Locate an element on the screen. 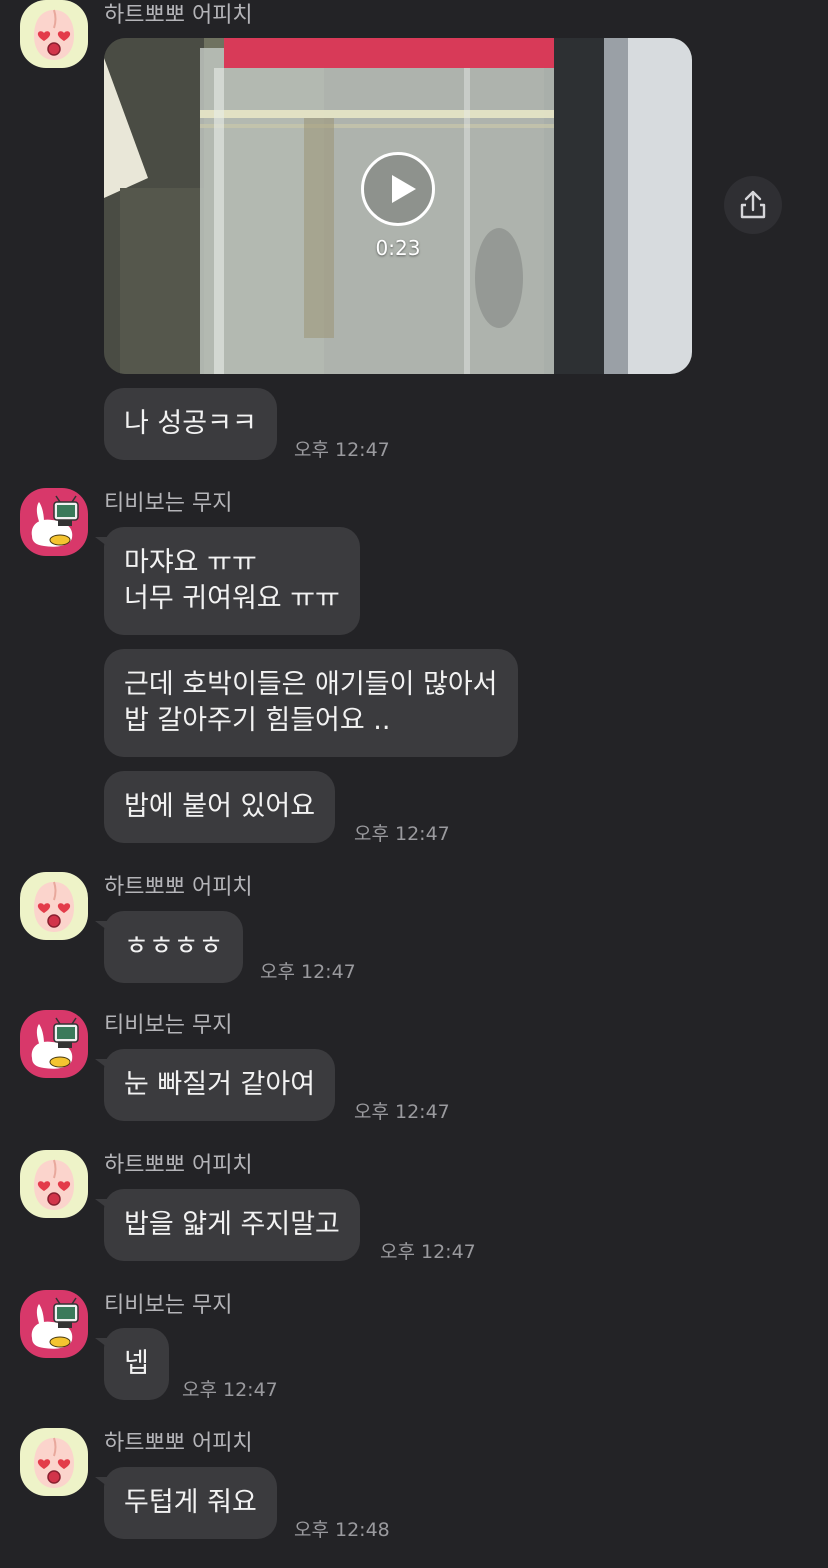 Image resolution: width=828 pixels, height=1568 pixels. message-bubble: 나 성공ㅋㅋ is located at coordinates (190, 424).